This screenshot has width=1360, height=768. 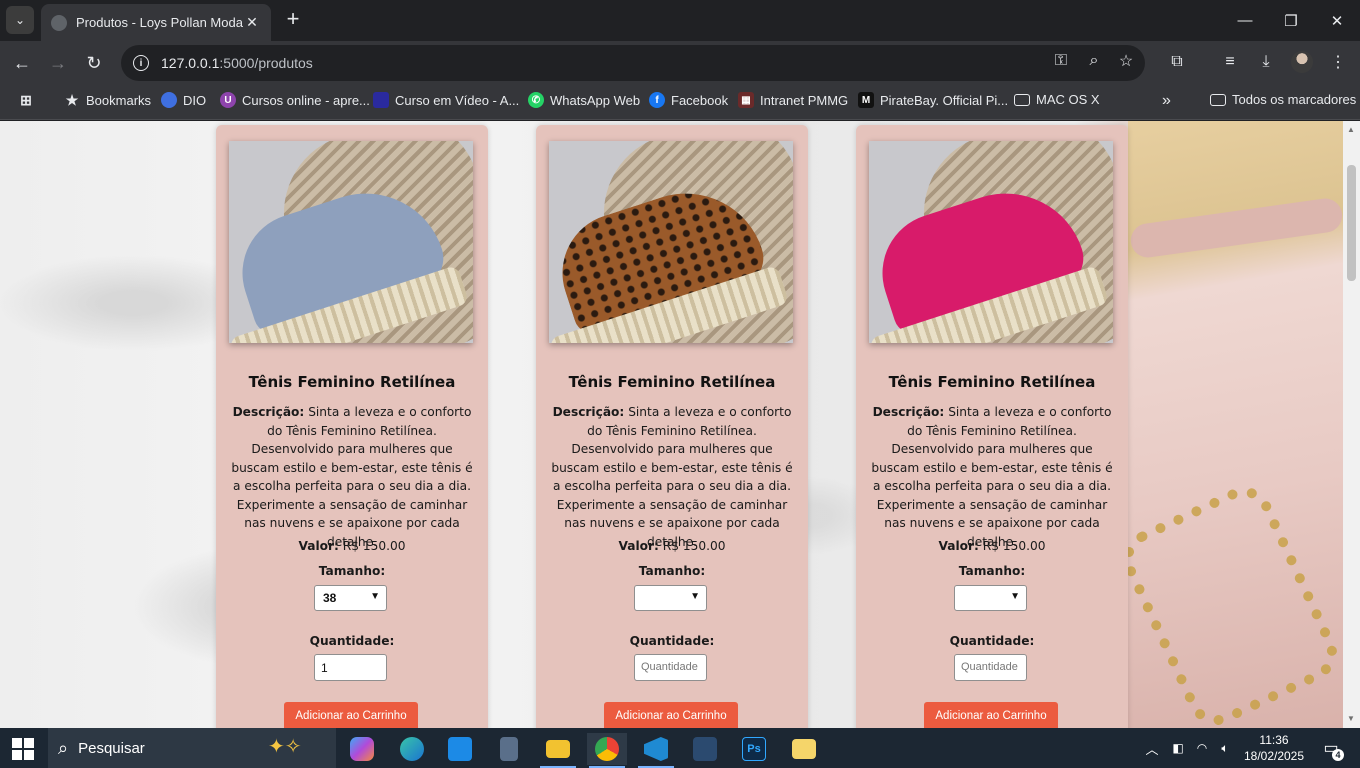 What do you see at coordinates (330, 598) in the screenshot?
I see `size-selected-value: 38` at bounding box center [330, 598].